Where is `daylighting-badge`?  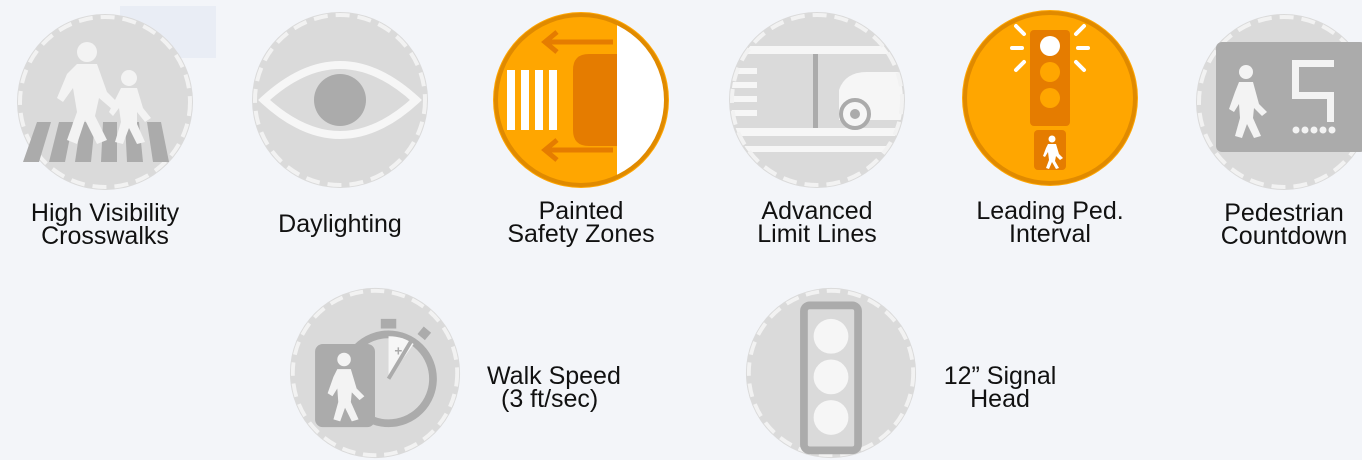 daylighting-badge is located at coordinates (340, 100).